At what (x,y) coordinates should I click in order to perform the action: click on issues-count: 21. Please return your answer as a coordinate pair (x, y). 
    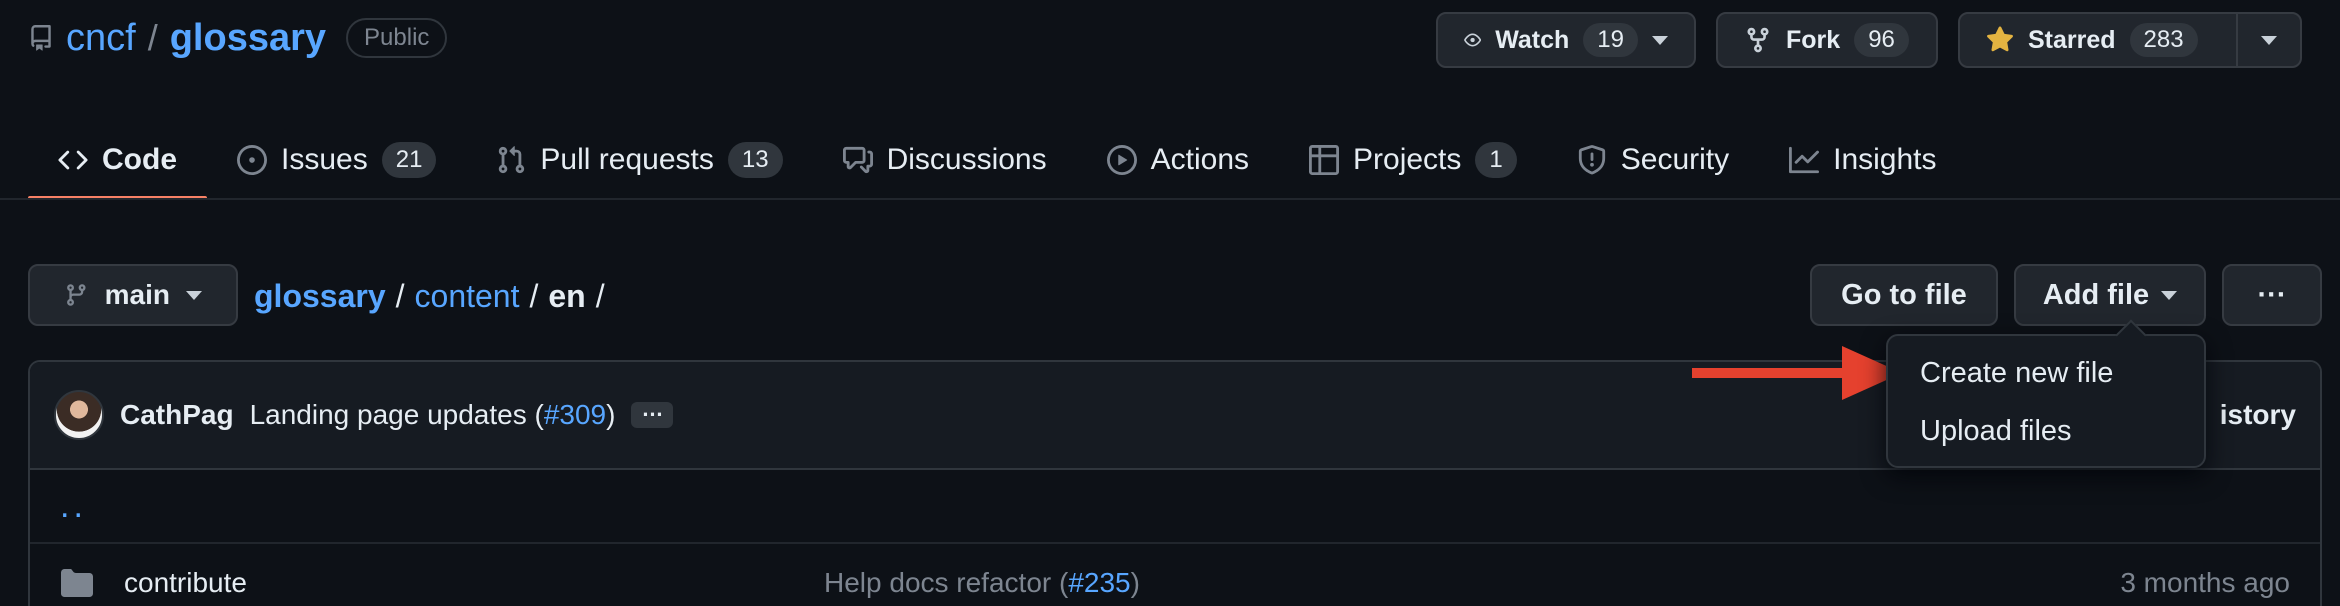
    Looking at the image, I should click on (409, 160).